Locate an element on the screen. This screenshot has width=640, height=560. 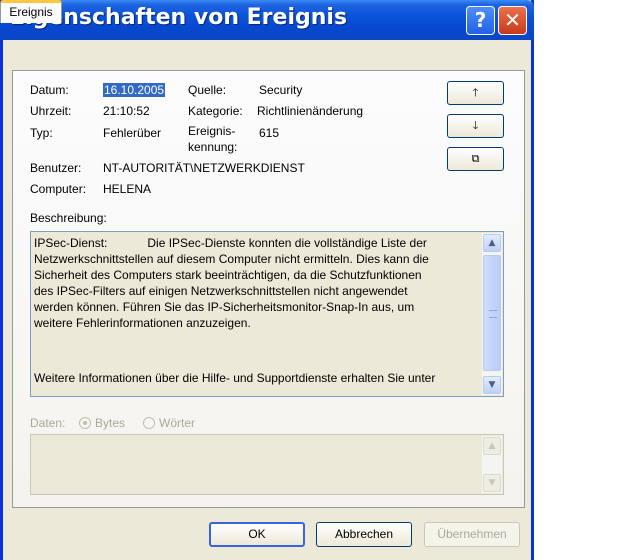
computer-value: HELENA is located at coordinates (127, 189).